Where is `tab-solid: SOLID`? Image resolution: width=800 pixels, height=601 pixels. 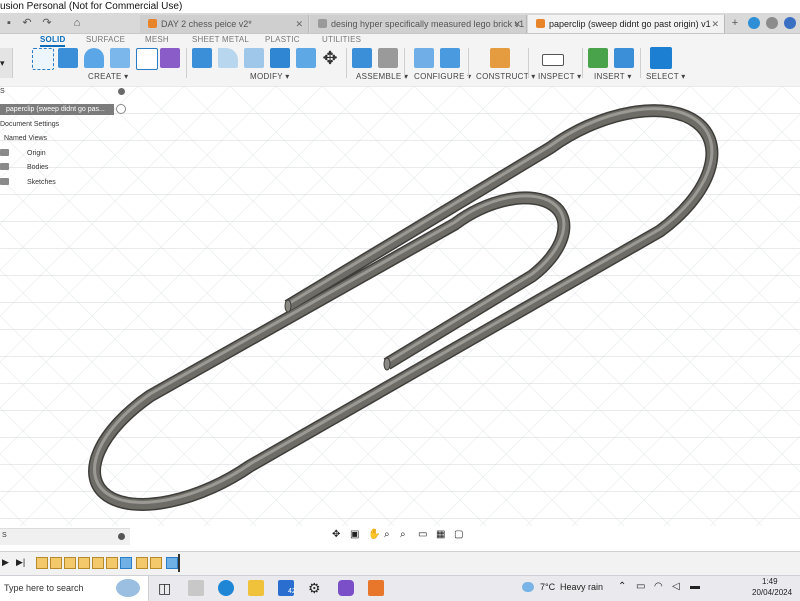
tab-solid: SOLID is located at coordinates (53, 41).